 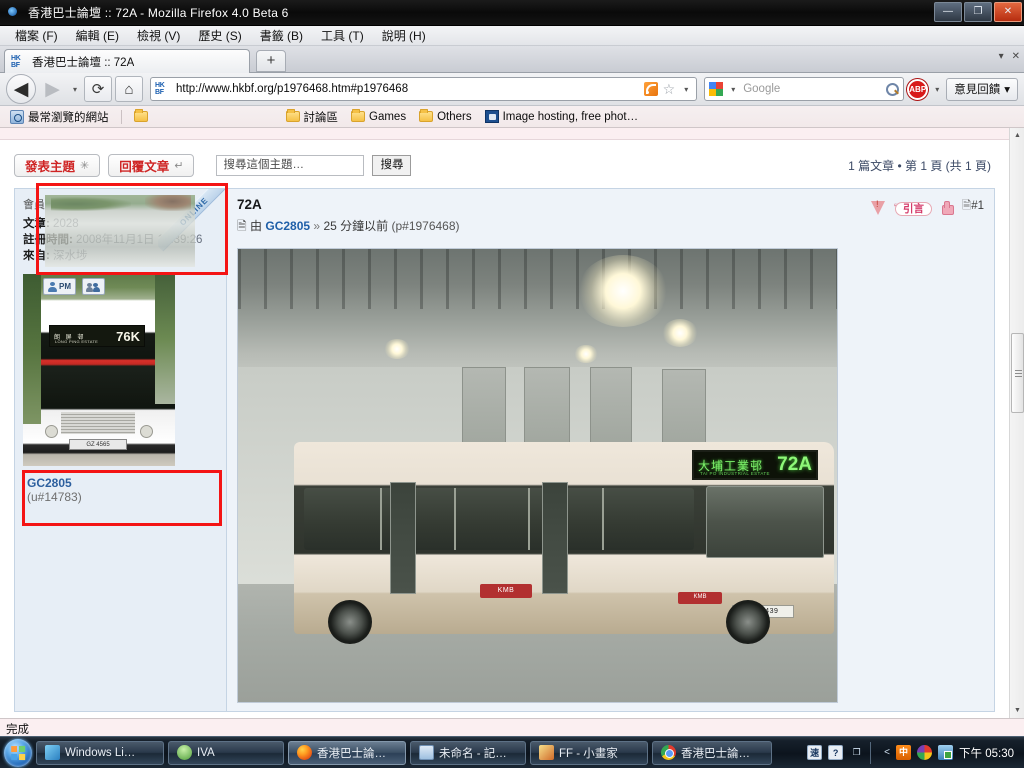 What do you see at coordinates (856, 752) in the screenshot?
I see `ime-restore-icon: ❐` at bounding box center [856, 752].